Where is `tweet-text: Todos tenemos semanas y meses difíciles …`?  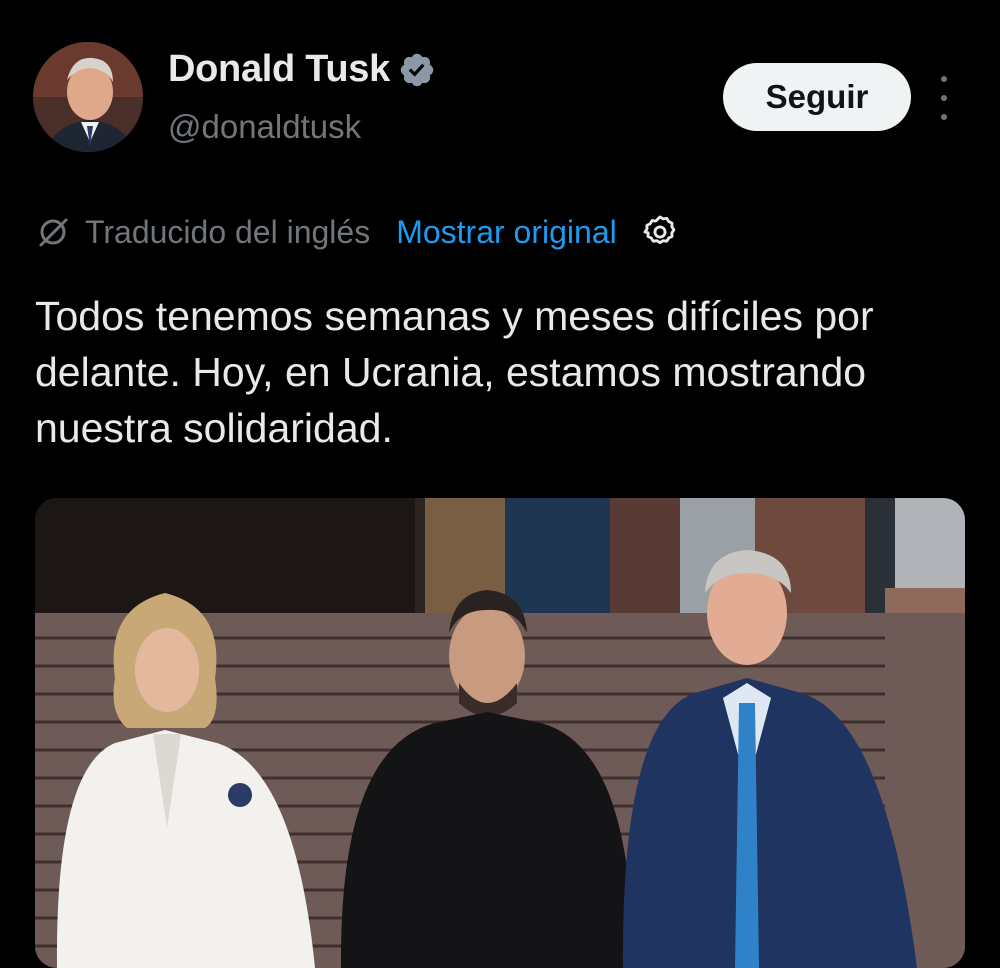 tweet-text: Todos tenemos semanas y meses difíciles … is located at coordinates (454, 372).